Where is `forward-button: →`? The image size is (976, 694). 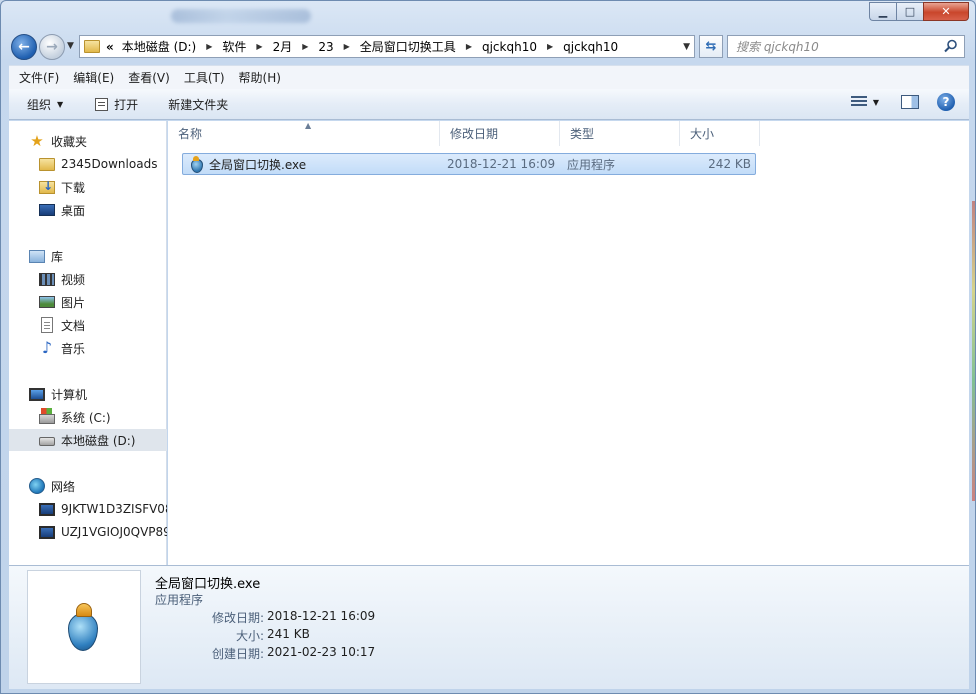
forward-button: → is located at coordinates (52, 47).